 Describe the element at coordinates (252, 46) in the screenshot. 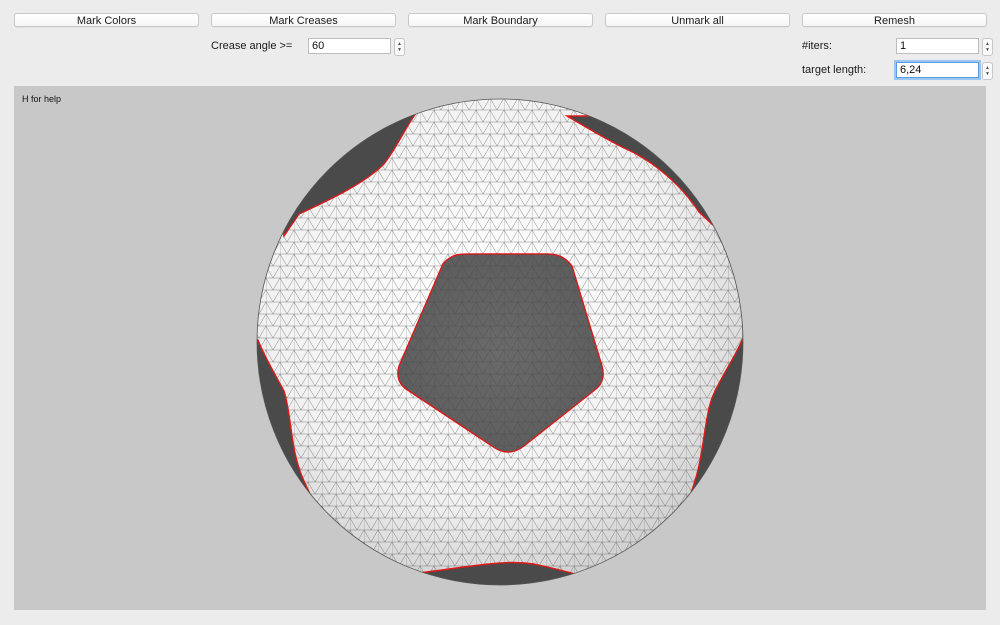

I see `crease-angle-label: Crease angle >=` at that location.